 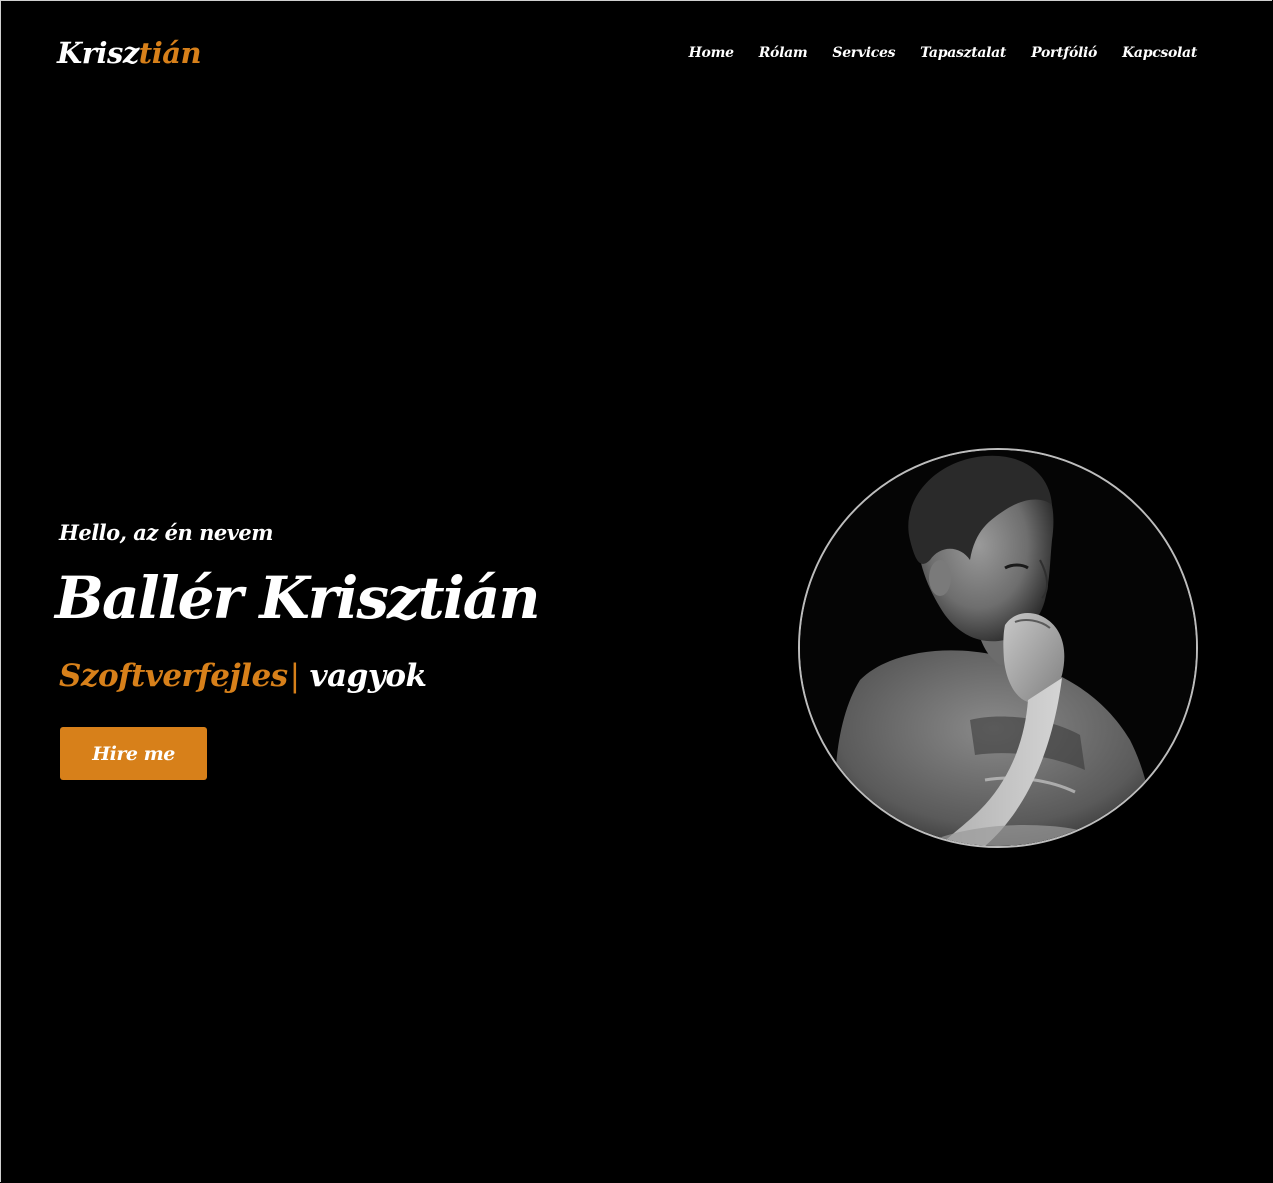 I want to click on hero-role-line: Szoftverfejles| vagyok, so click(x=243, y=676).